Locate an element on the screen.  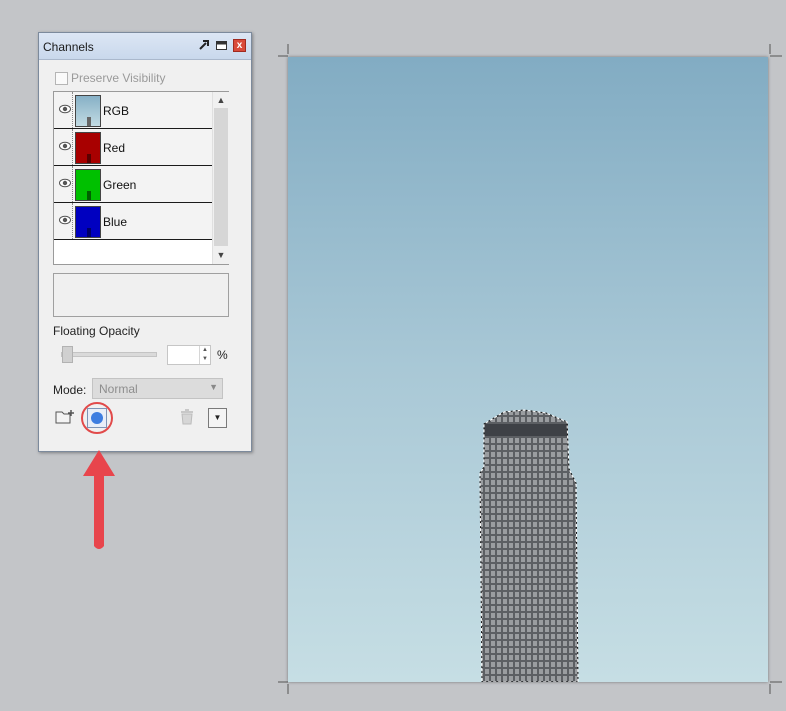
preserve-visibility-option: Preserve Visibility is located at coordinates (110, 78).